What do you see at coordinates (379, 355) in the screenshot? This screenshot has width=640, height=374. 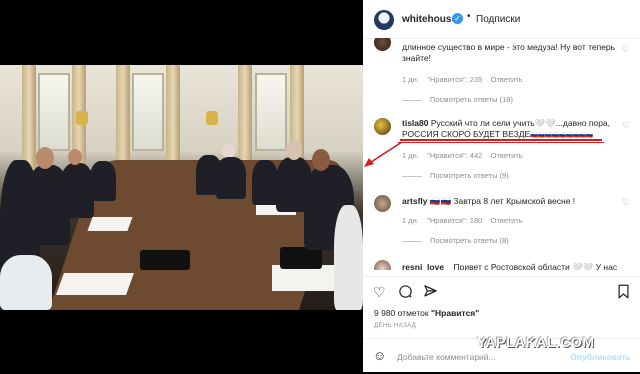 I see `emoji-icon: ☺` at bounding box center [379, 355].